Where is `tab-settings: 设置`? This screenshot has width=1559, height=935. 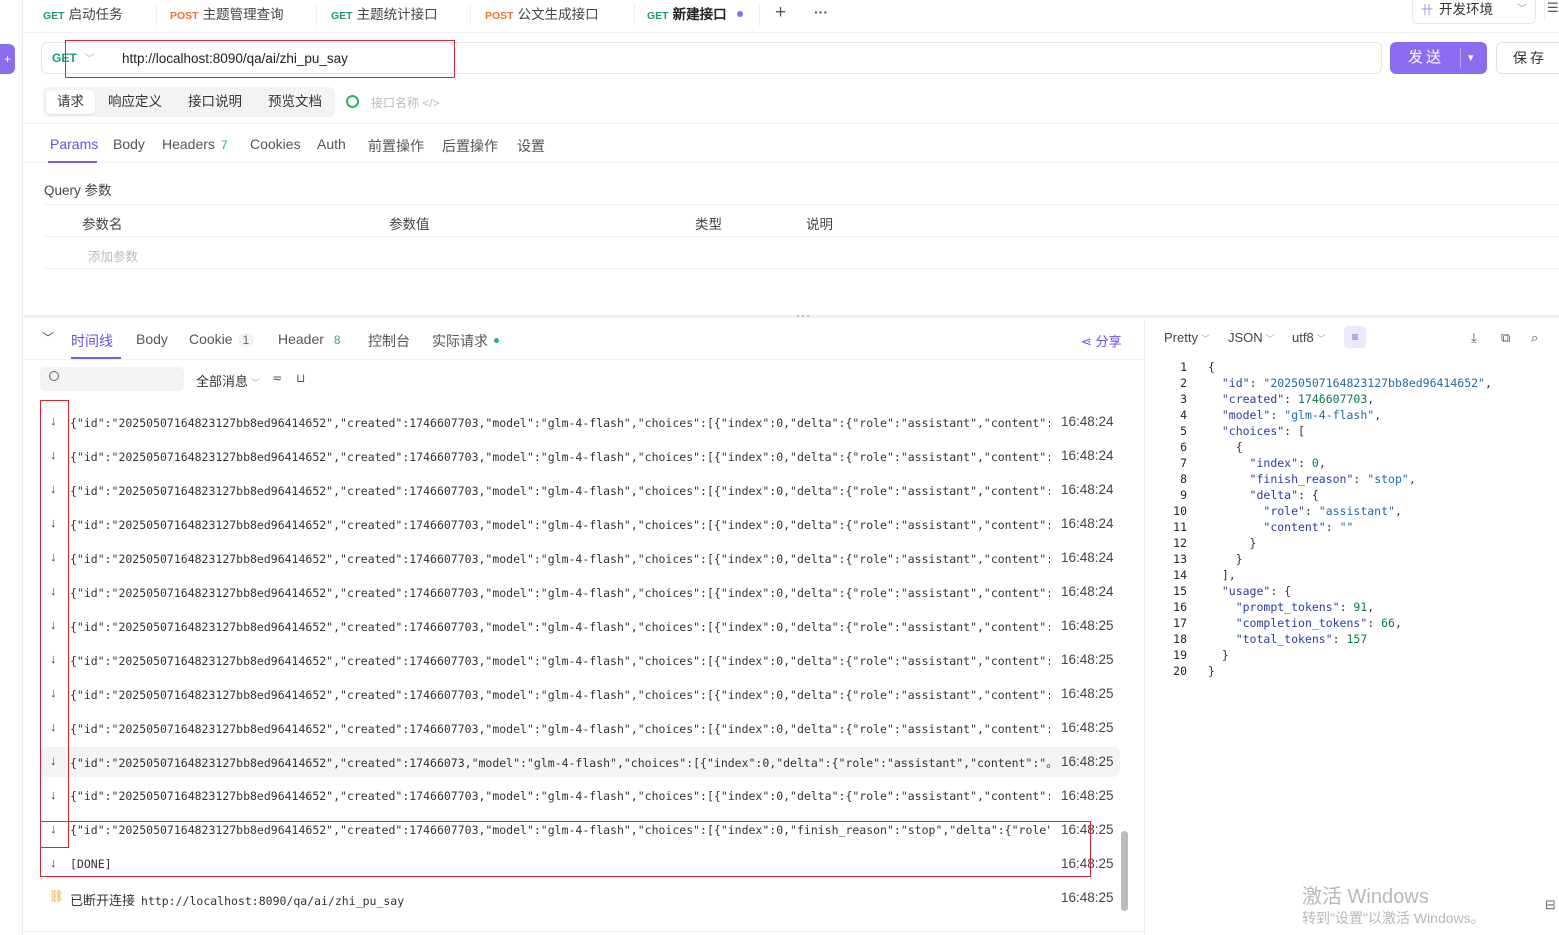
tab-settings: 设置 is located at coordinates (531, 146).